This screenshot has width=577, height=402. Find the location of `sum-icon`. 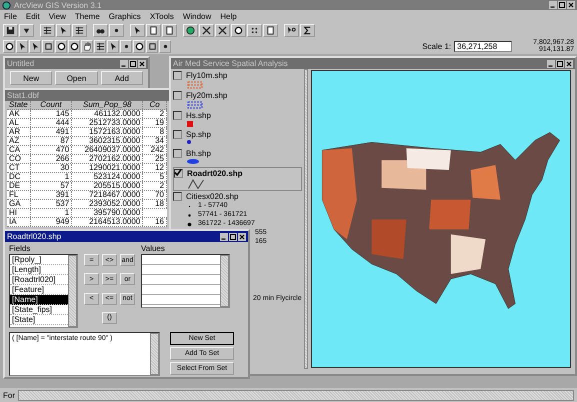

sum-icon is located at coordinates (307, 30).